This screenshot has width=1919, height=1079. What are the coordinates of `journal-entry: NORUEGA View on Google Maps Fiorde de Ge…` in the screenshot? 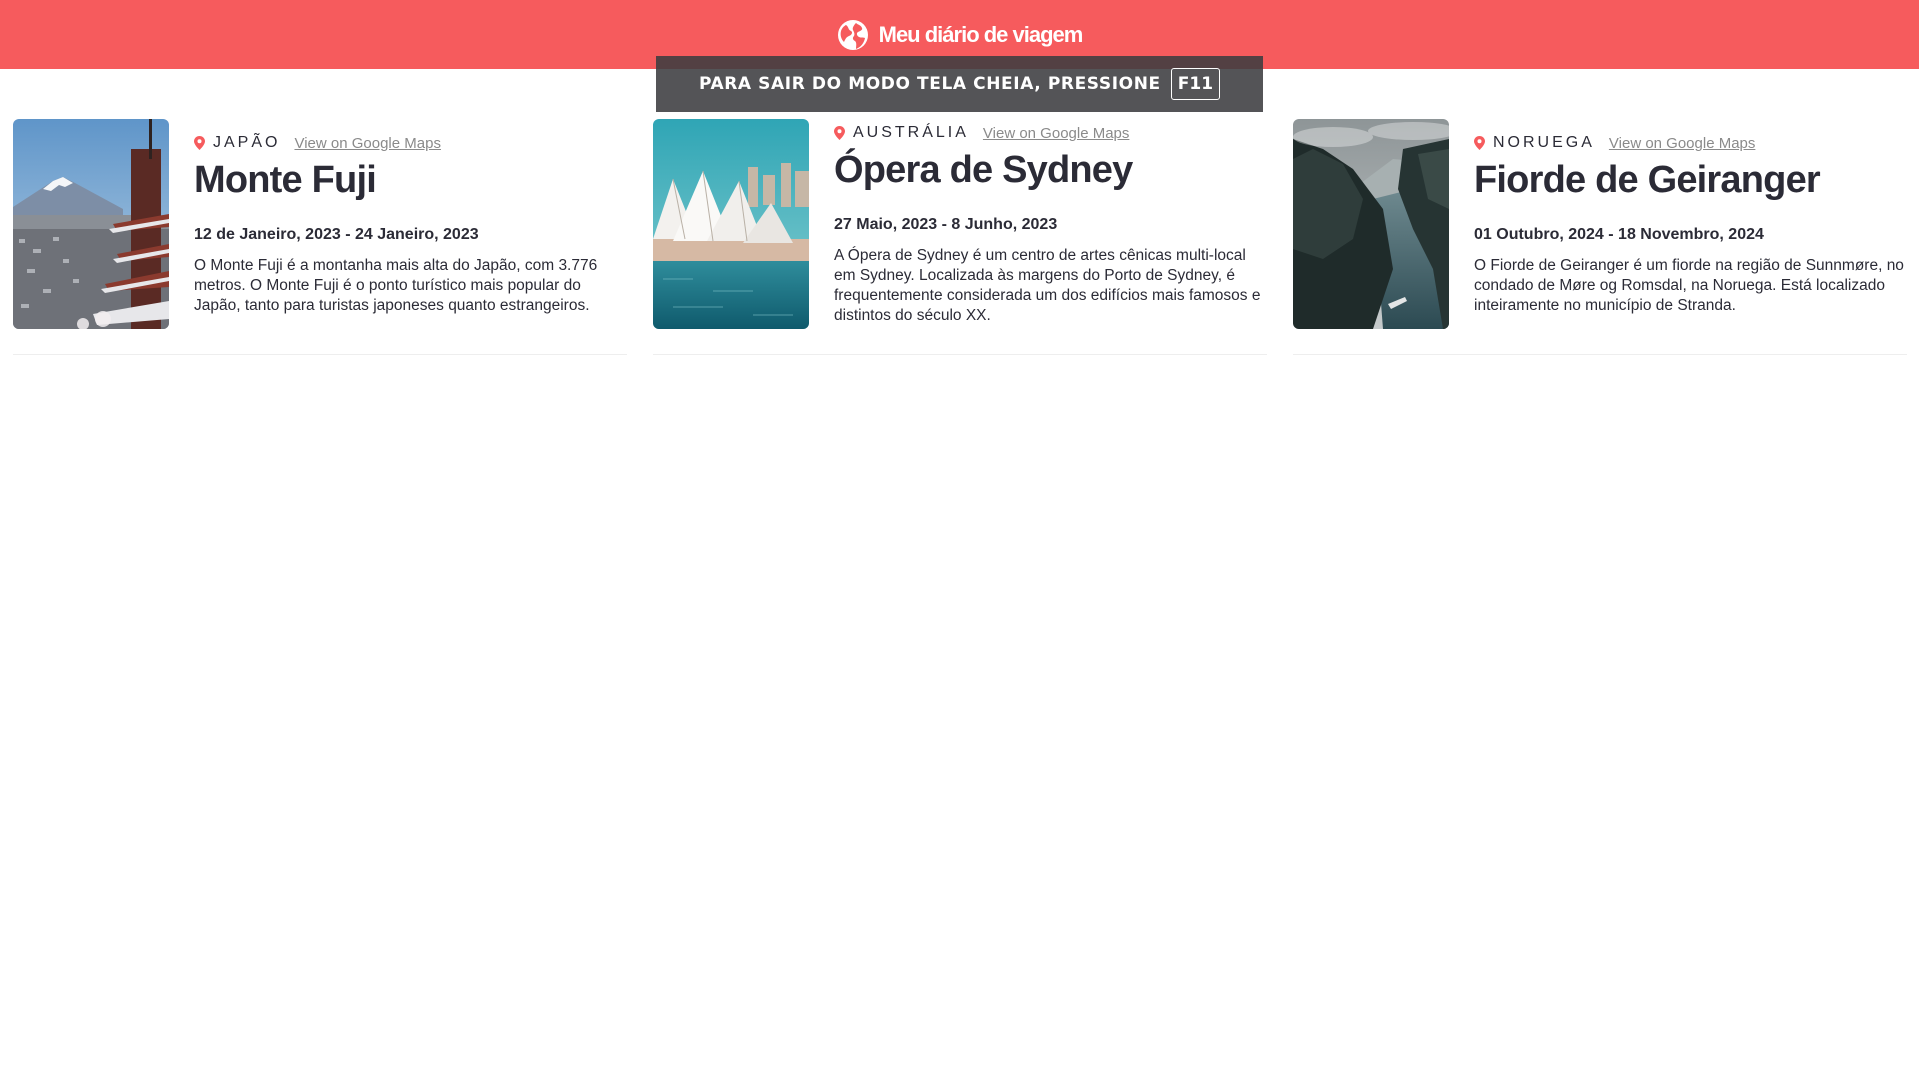 It's located at (1600, 237).